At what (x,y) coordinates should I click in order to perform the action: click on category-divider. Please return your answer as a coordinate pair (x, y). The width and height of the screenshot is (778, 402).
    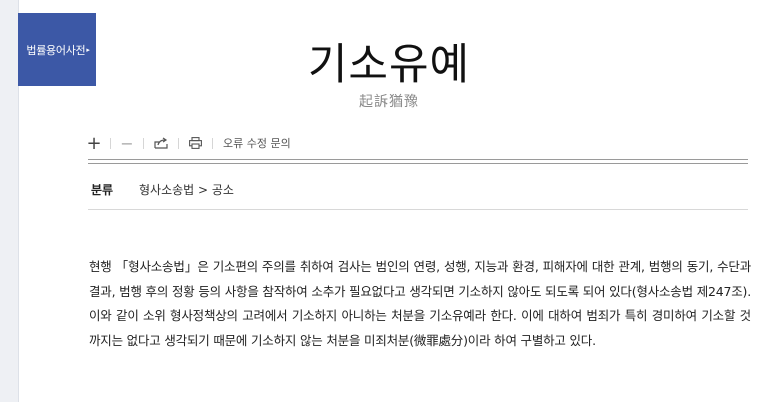
    Looking at the image, I should click on (418, 209).